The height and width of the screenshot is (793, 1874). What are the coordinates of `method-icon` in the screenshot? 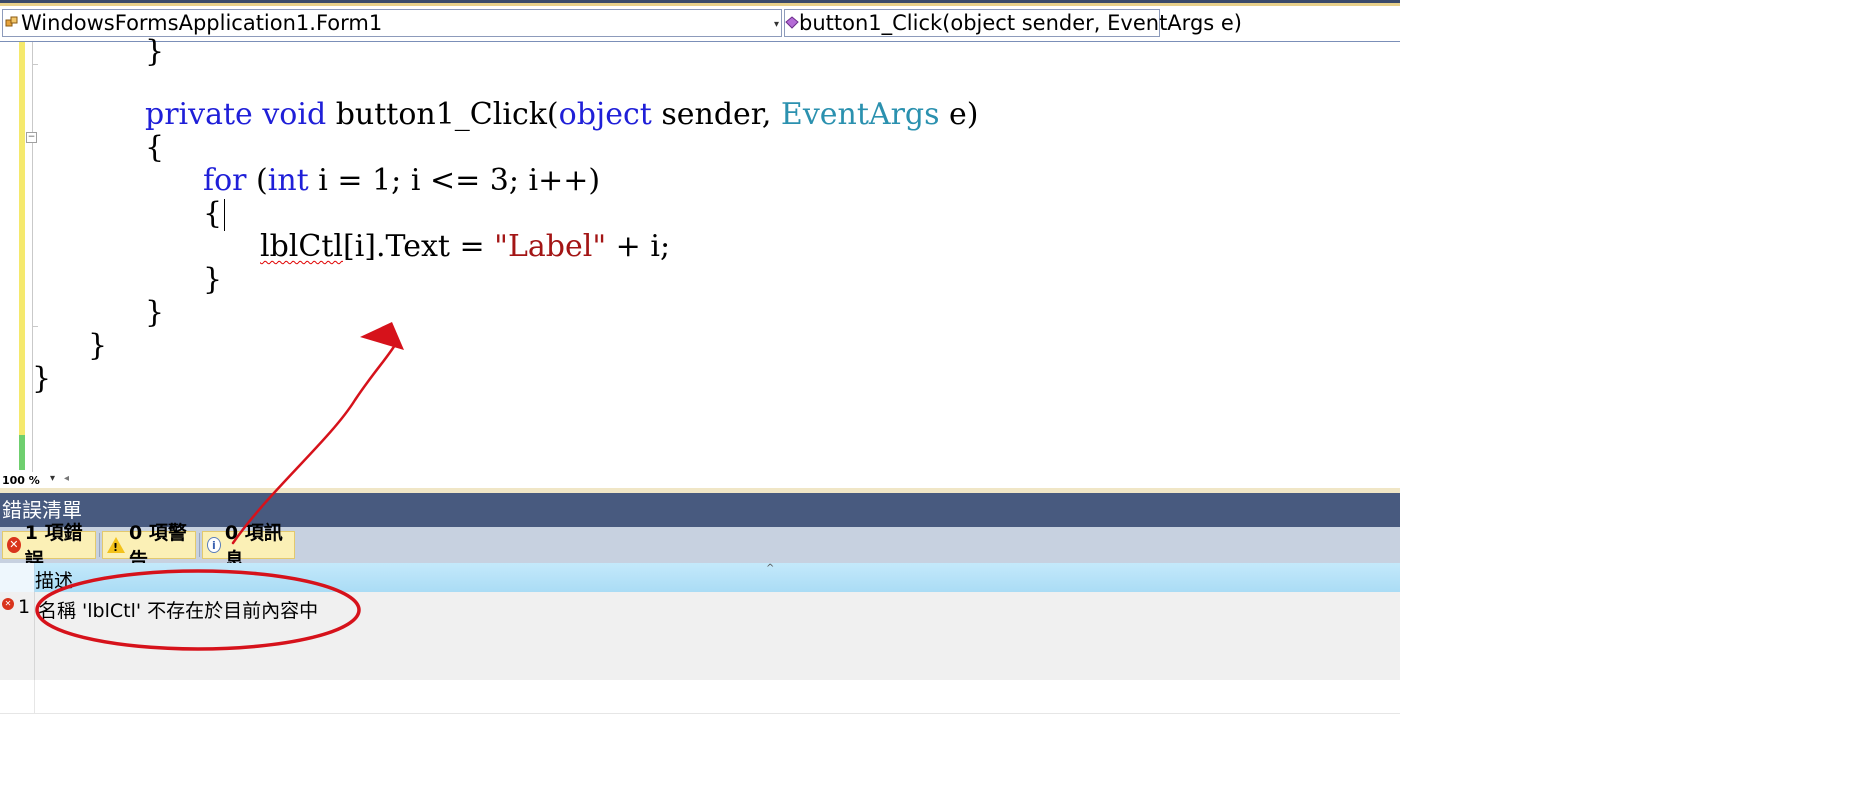 It's located at (792, 23).